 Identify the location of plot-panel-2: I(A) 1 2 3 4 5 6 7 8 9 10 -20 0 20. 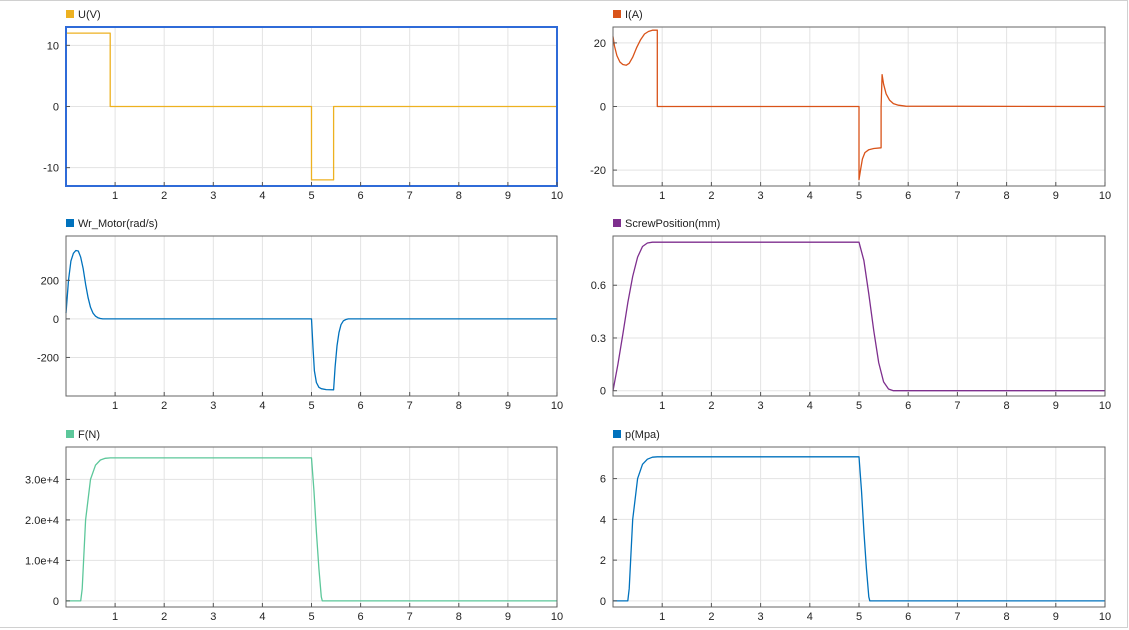
(850, 105).